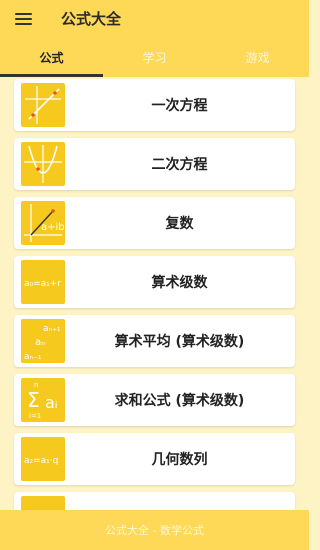  I want to click on summation-icon: n Σ i=1 aᵢ, so click(43, 400).